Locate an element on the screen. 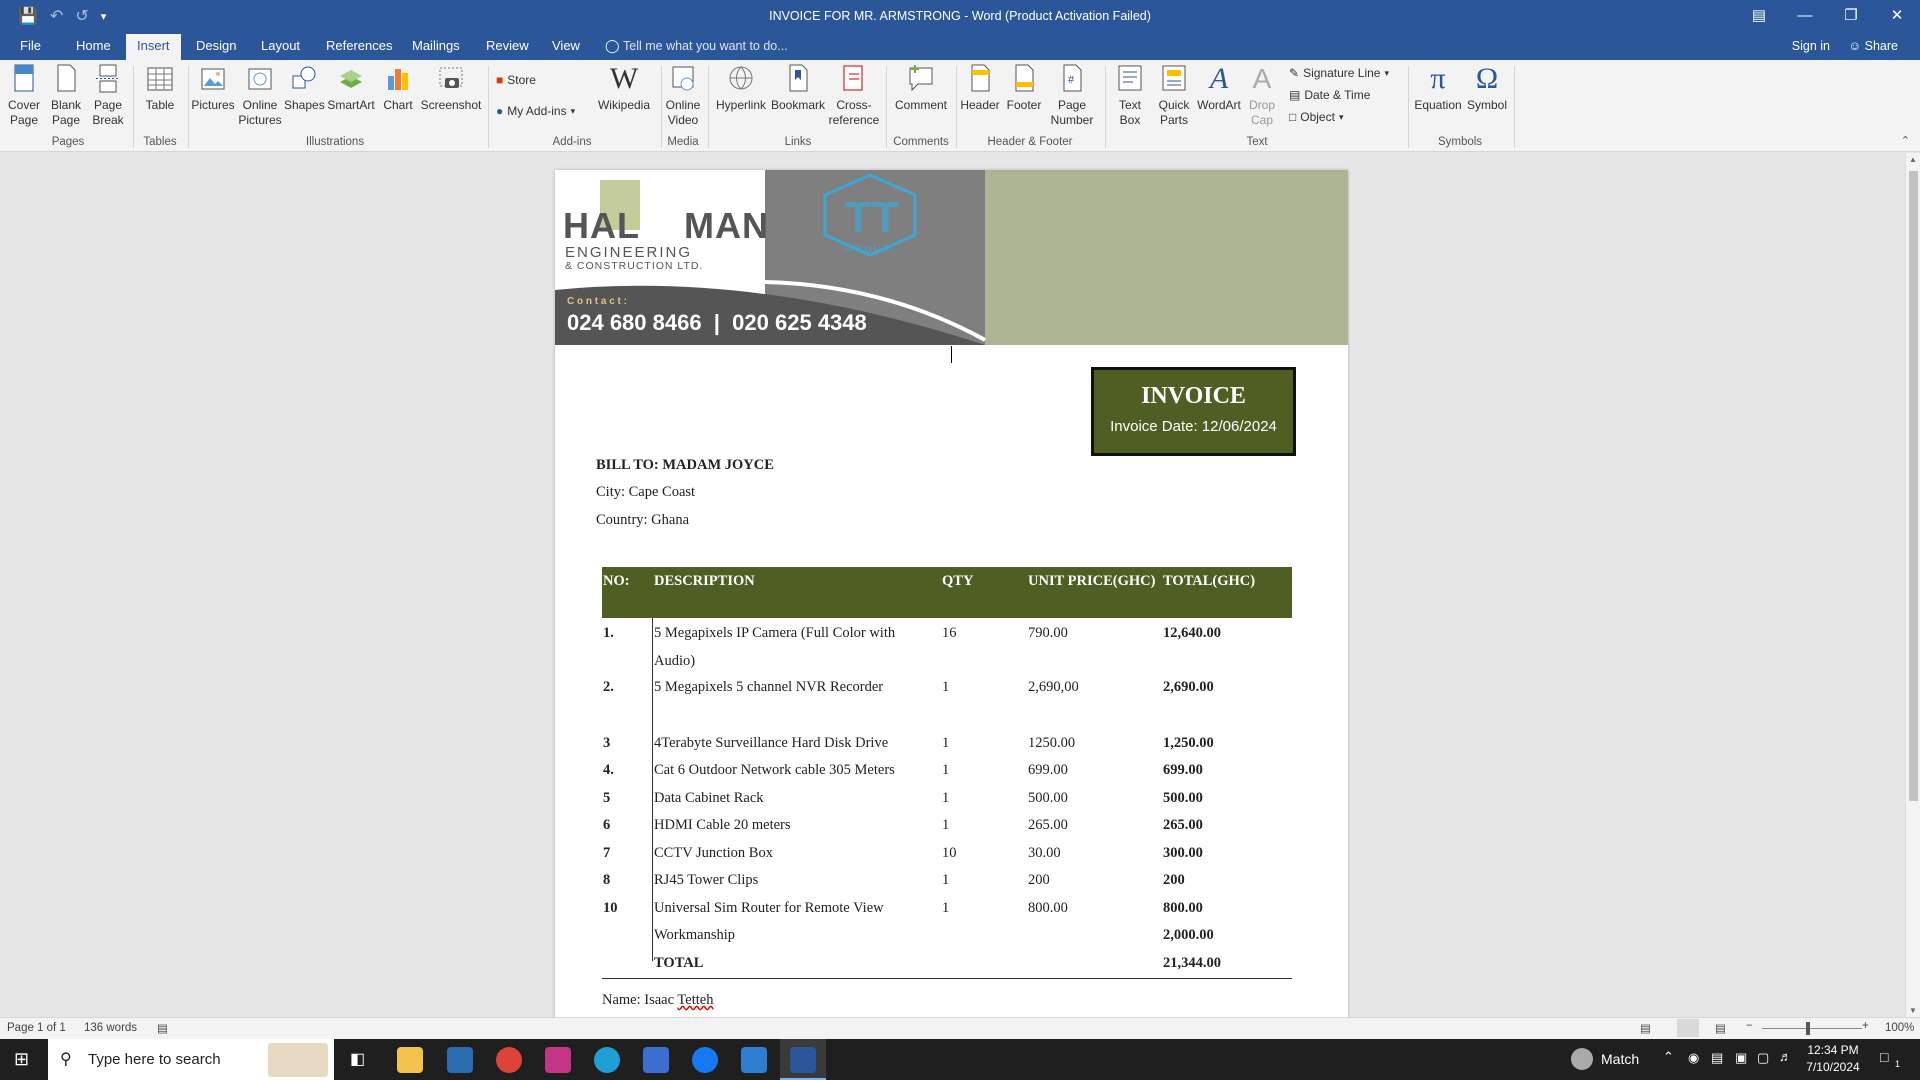  scroll-up-icon: ▲ is located at coordinates (1913, 159).